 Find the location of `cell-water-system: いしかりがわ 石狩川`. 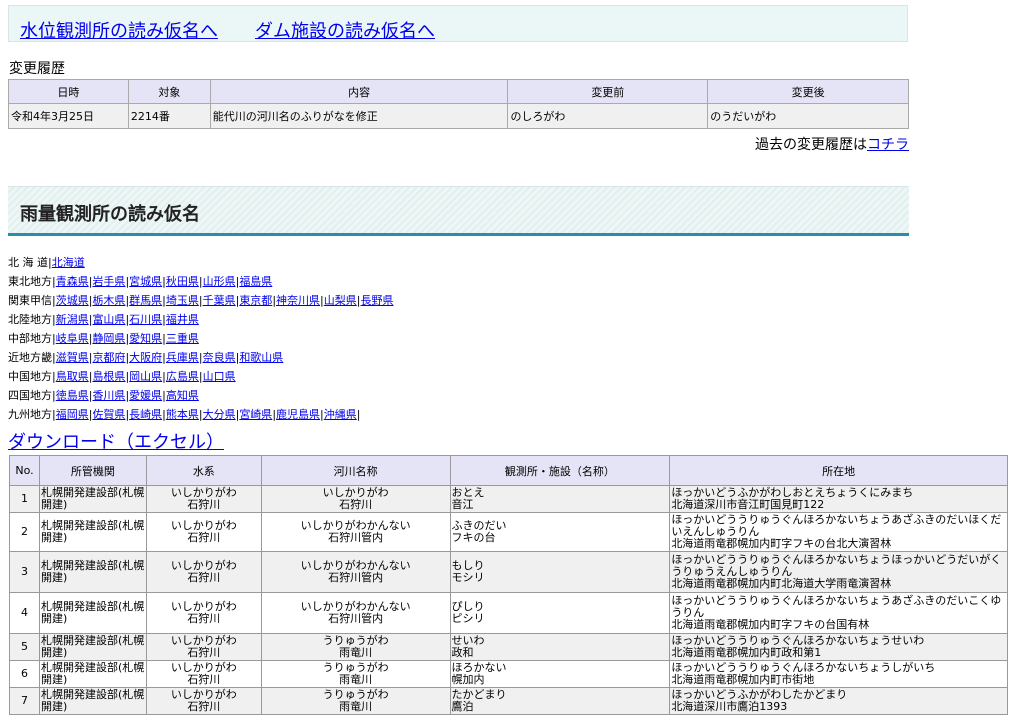

cell-water-system: いしかりがわ 石狩川 is located at coordinates (203, 613).